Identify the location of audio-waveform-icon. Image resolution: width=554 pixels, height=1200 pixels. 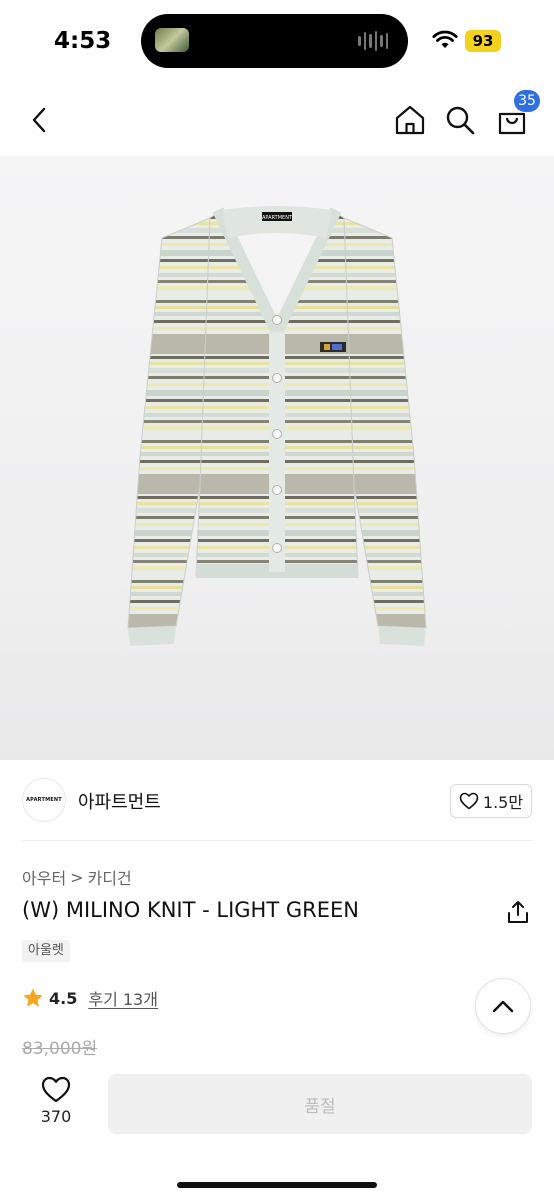
(373, 41).